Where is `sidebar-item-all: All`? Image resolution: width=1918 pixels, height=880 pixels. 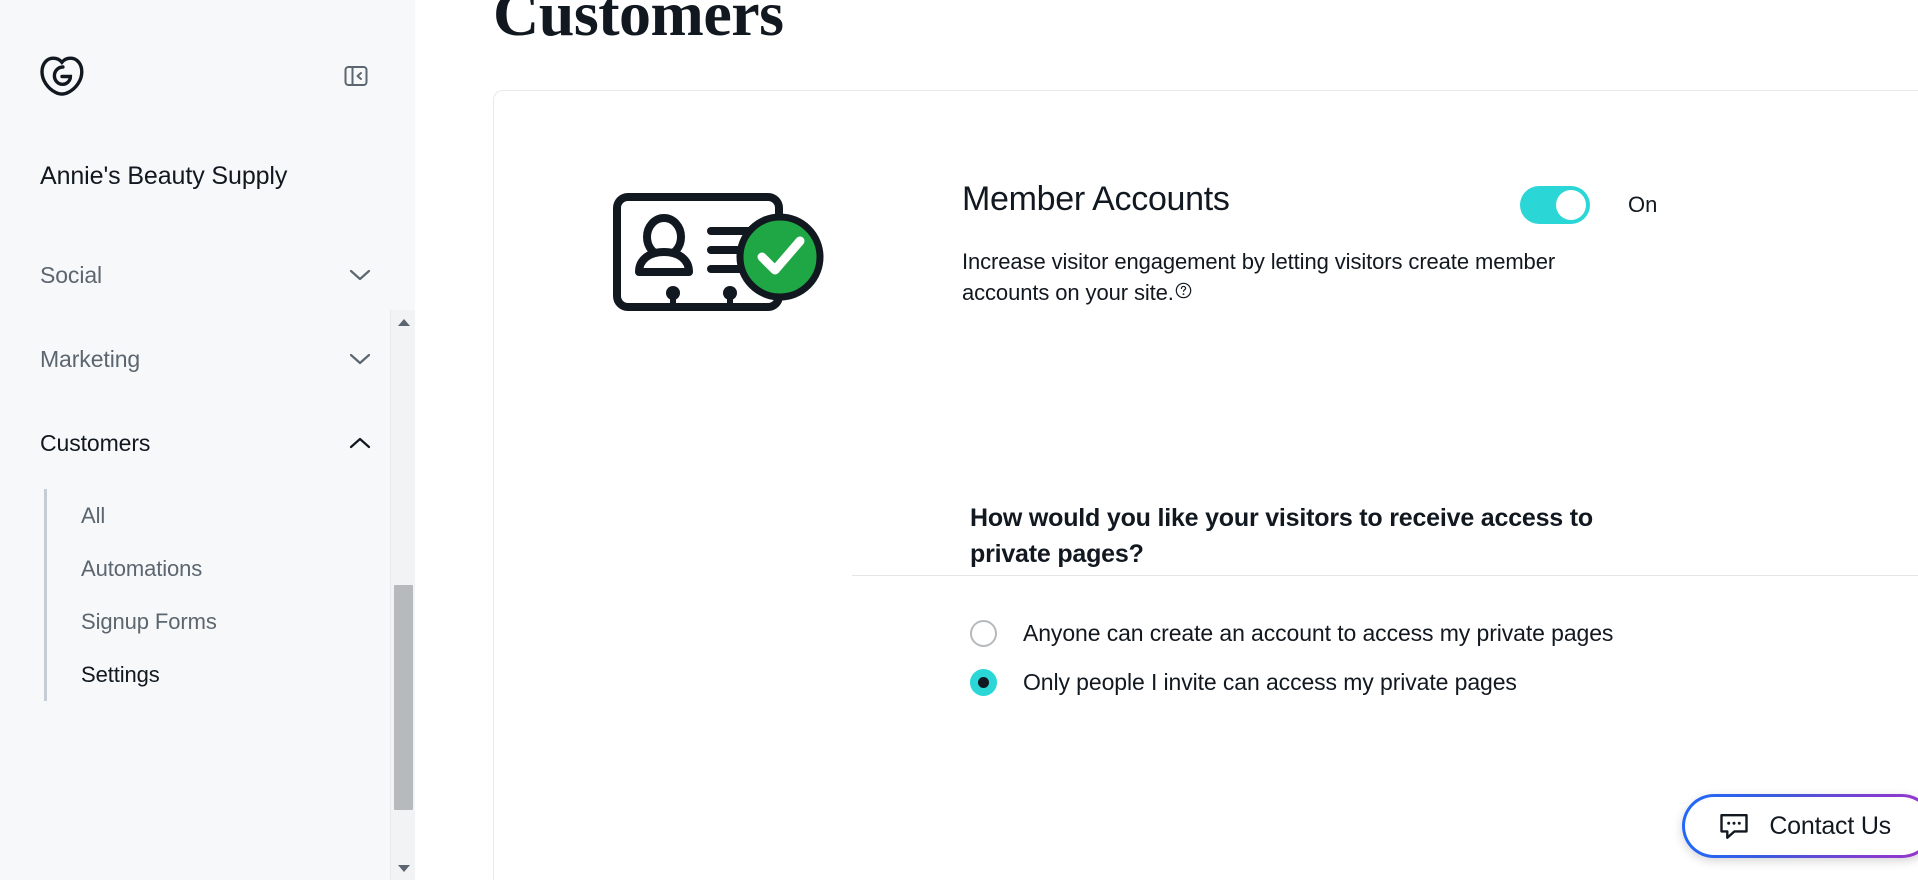
sidebar-item-all: All is located at coordinates (231, 515).